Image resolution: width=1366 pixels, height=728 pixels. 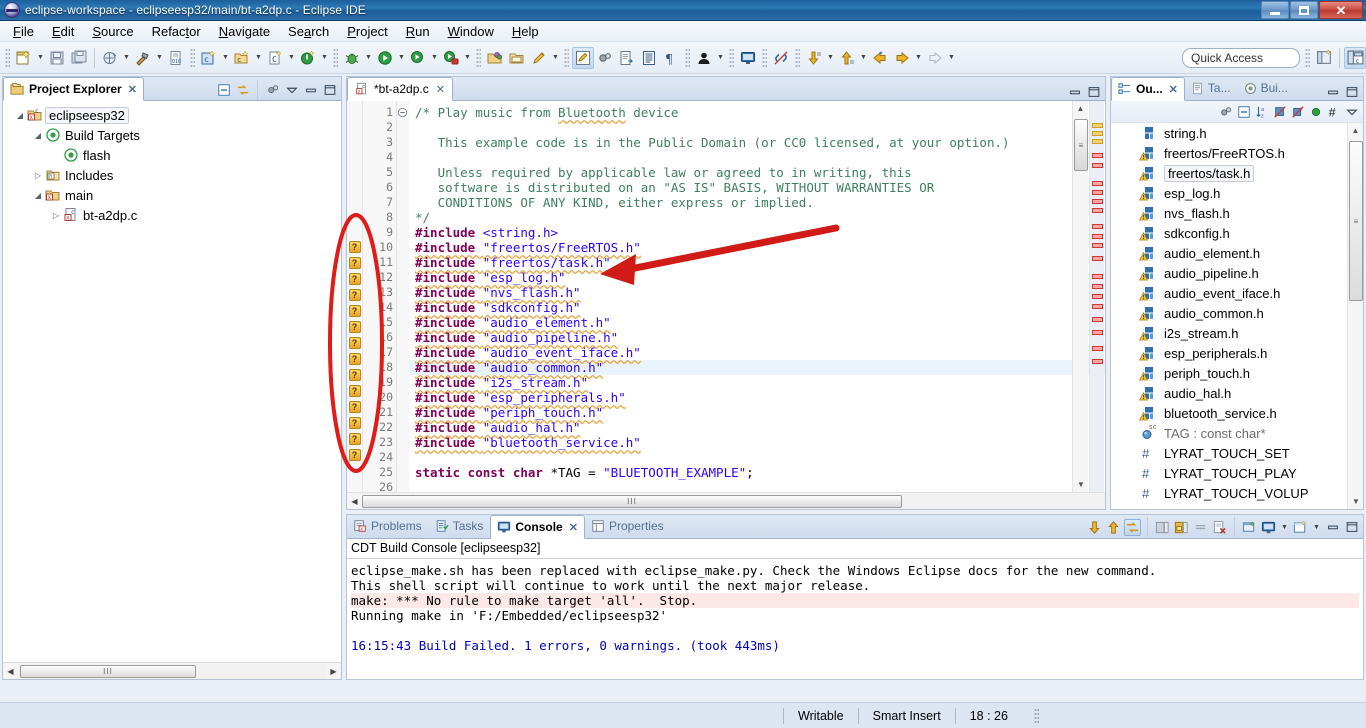 I want to click on hide-static-icon: s, so click(x=1297, y=111).